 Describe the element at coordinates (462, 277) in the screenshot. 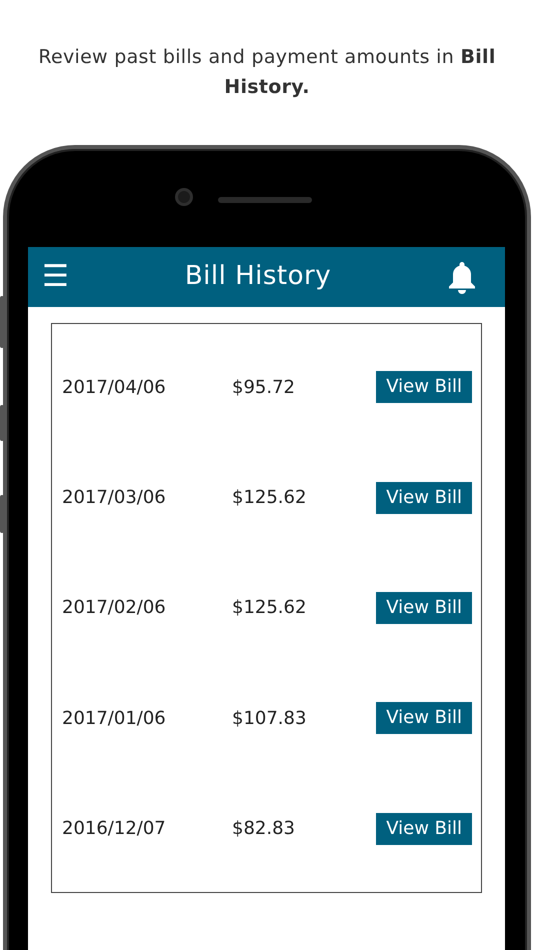

I see `bell-icon` at that location.